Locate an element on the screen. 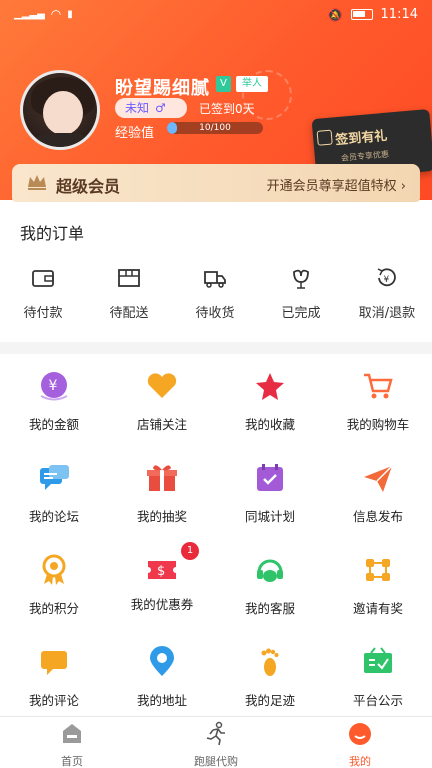 Image resolution: width=432 pixels, height=768 pixels. exp-label: 经验值 is located at coordinates (135, 133).